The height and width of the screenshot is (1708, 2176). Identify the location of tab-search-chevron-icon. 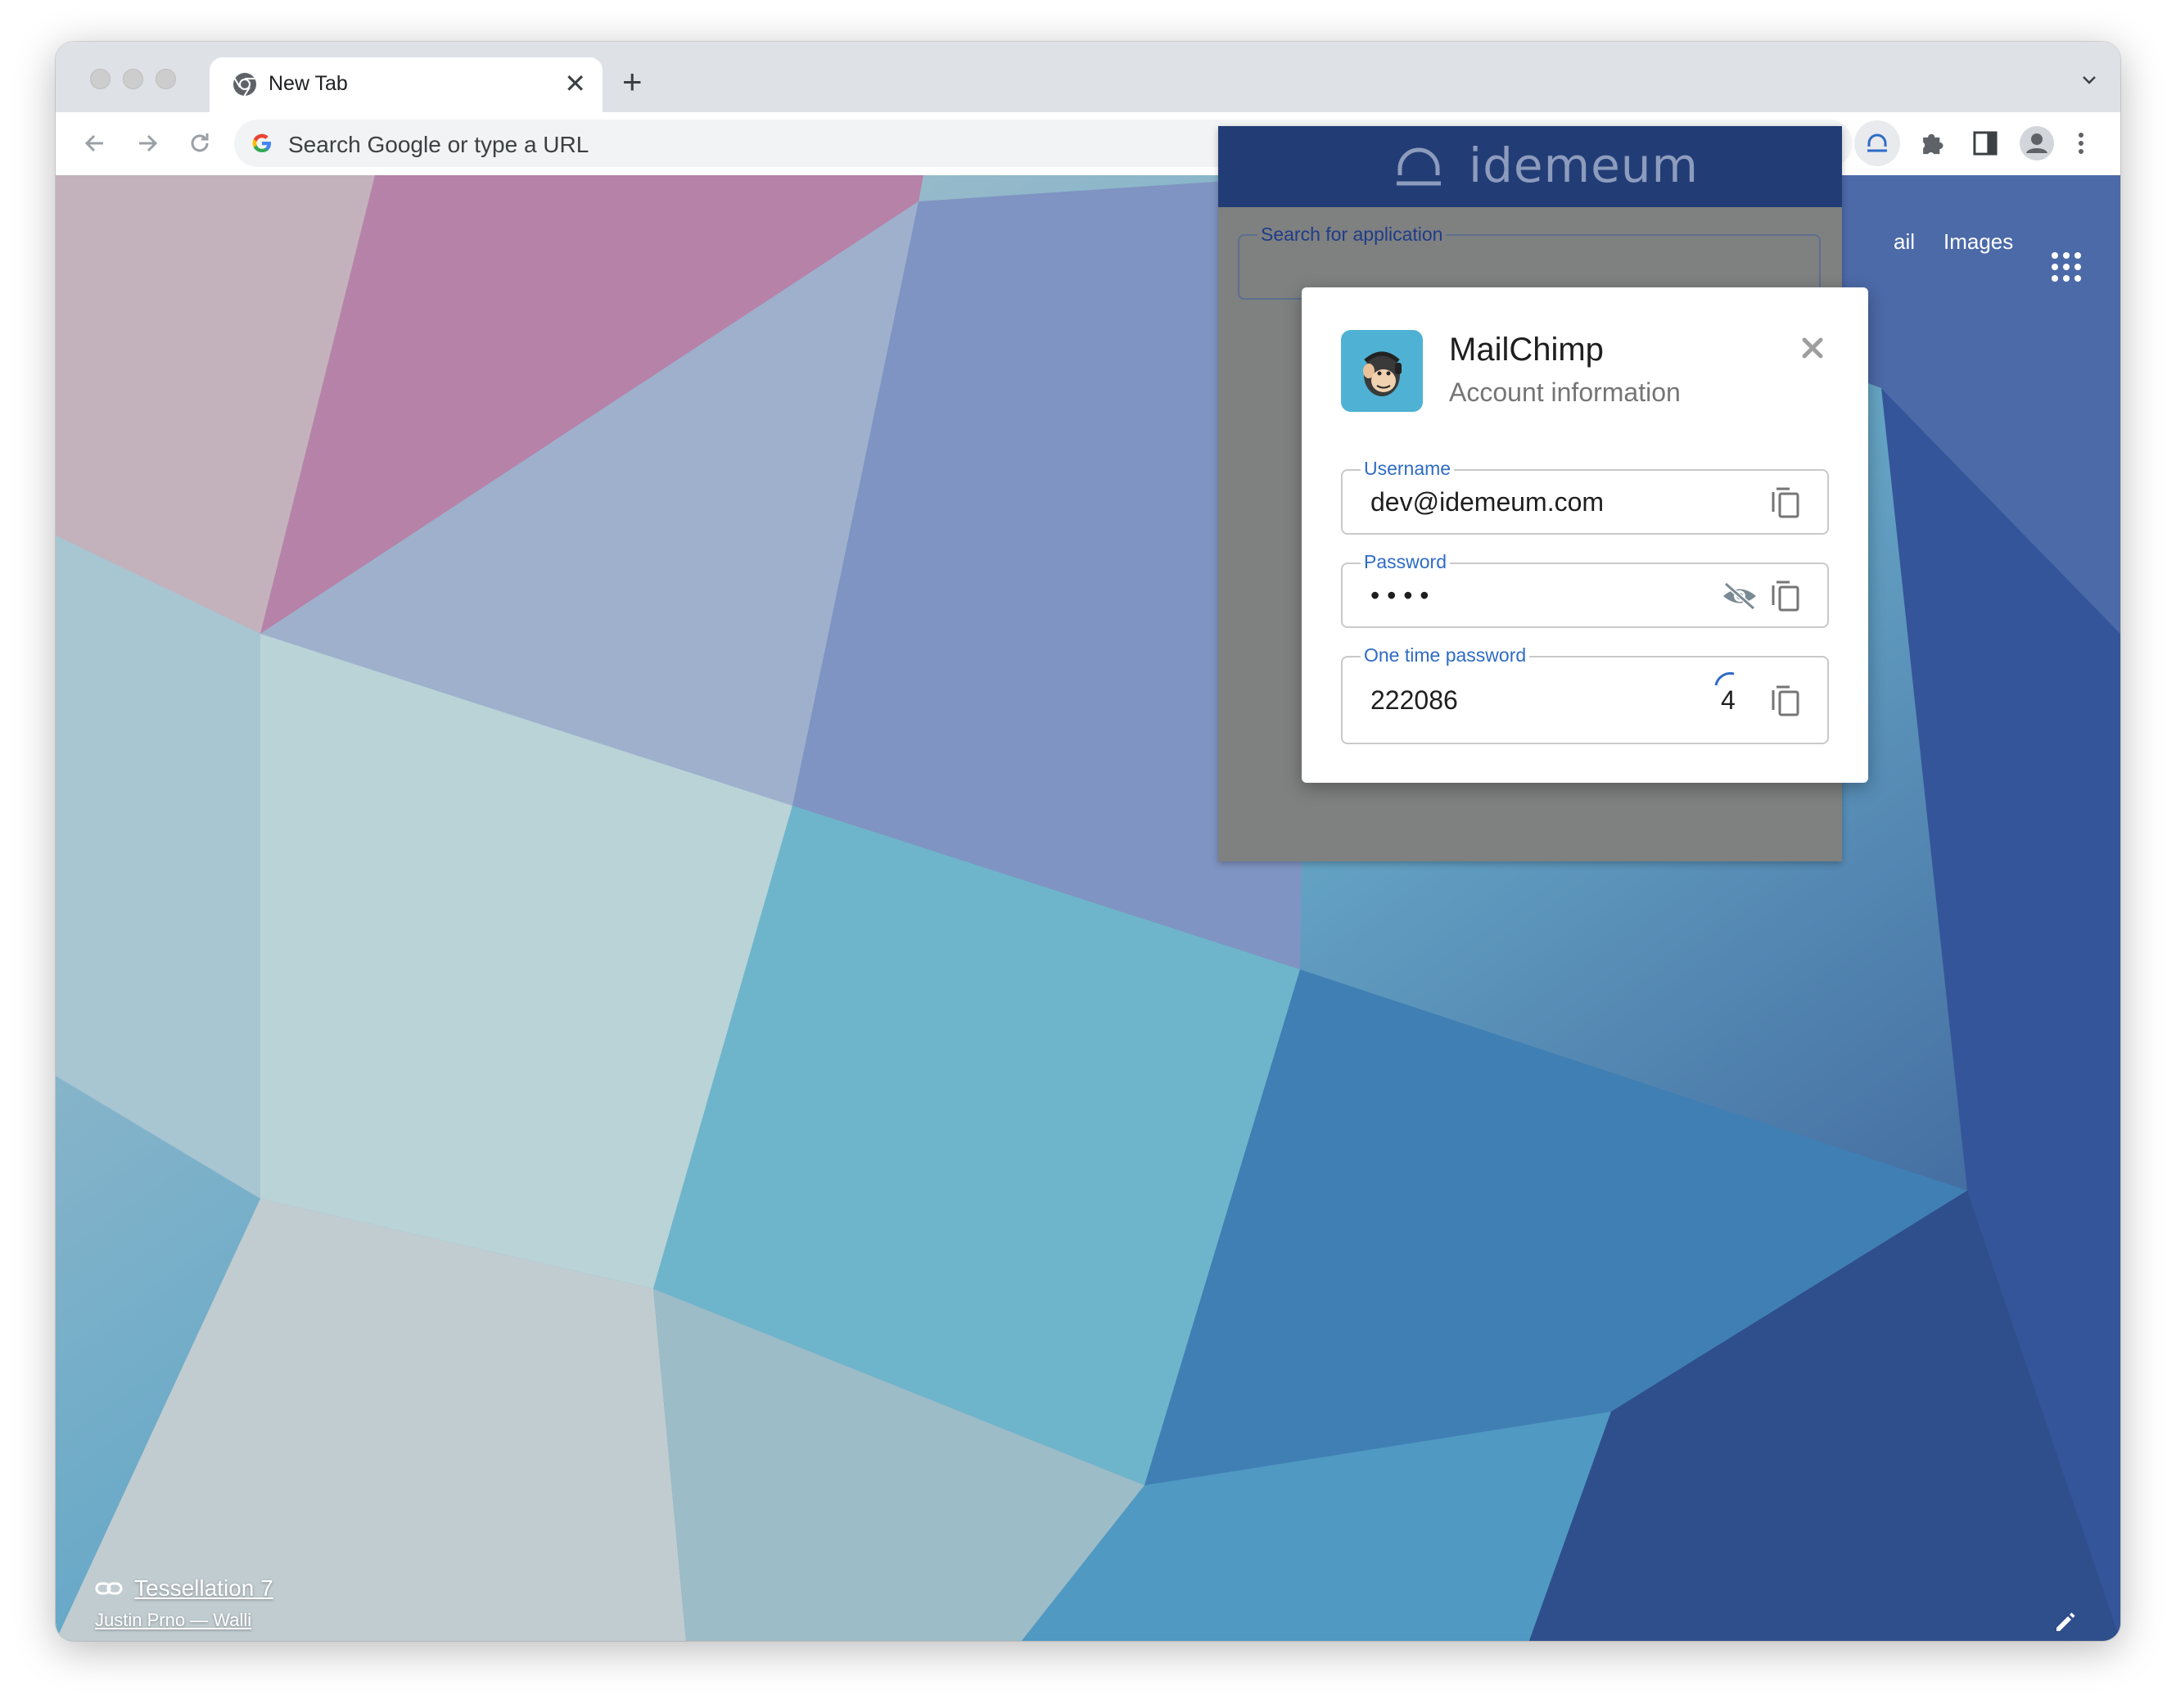
(2089, 79).